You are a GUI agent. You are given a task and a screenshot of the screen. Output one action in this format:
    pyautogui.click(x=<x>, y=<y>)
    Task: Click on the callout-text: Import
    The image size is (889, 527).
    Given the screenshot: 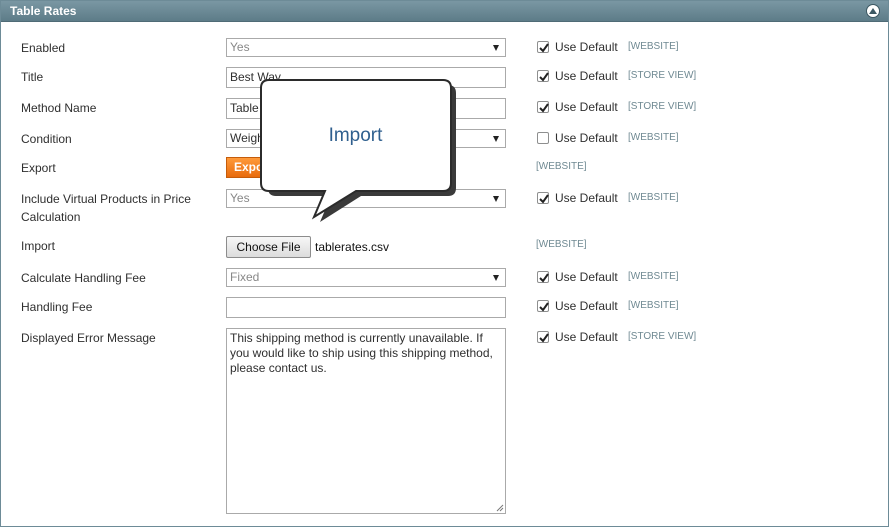 What is the action you would take?
    pyautogui.click(x=355, y=135)
    